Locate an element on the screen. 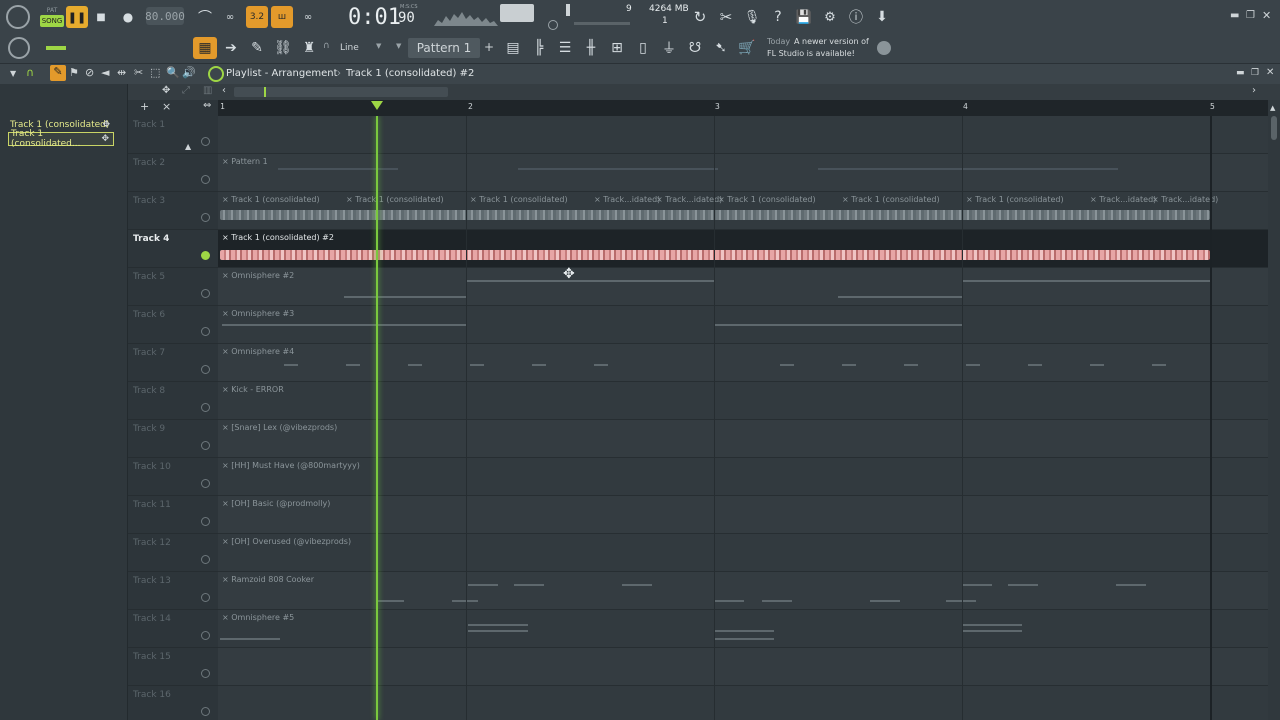 The width and height of the screenshot is (1280, 720). master-pitch-knob is located at coordinates (553, 25).